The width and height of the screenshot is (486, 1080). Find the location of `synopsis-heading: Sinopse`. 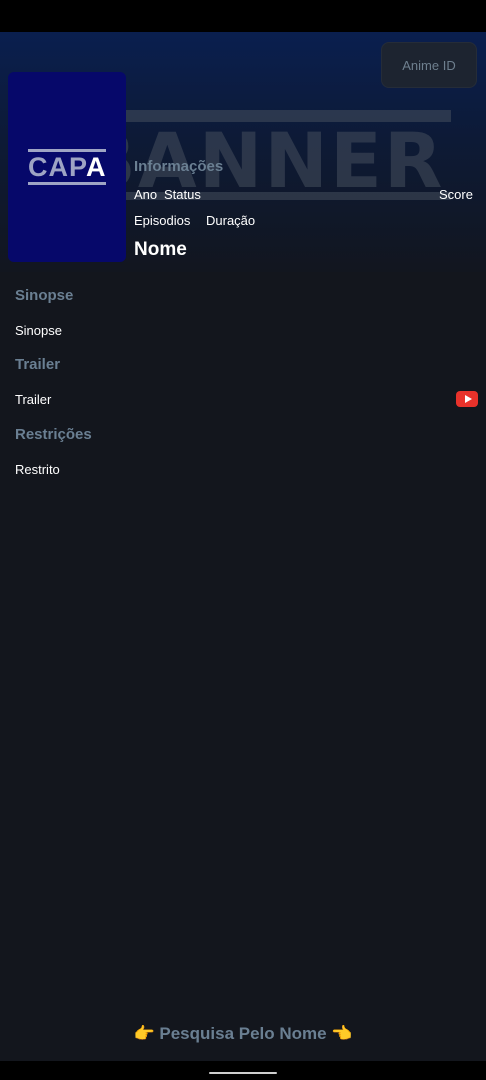

synopsis-heading: Sinopse is located at coordinates (44, 295).